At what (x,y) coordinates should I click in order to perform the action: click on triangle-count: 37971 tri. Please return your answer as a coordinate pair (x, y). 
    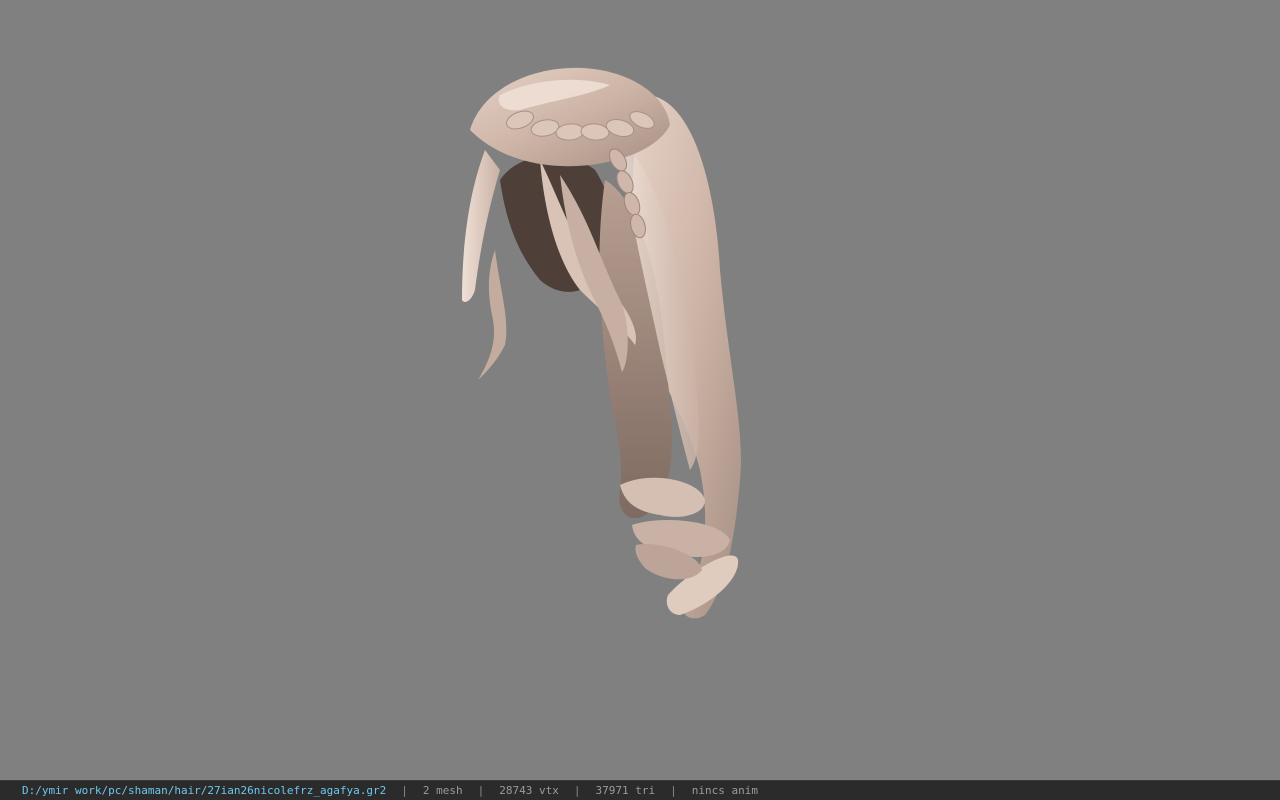
    Looking at the image, I should click on (625, 790).